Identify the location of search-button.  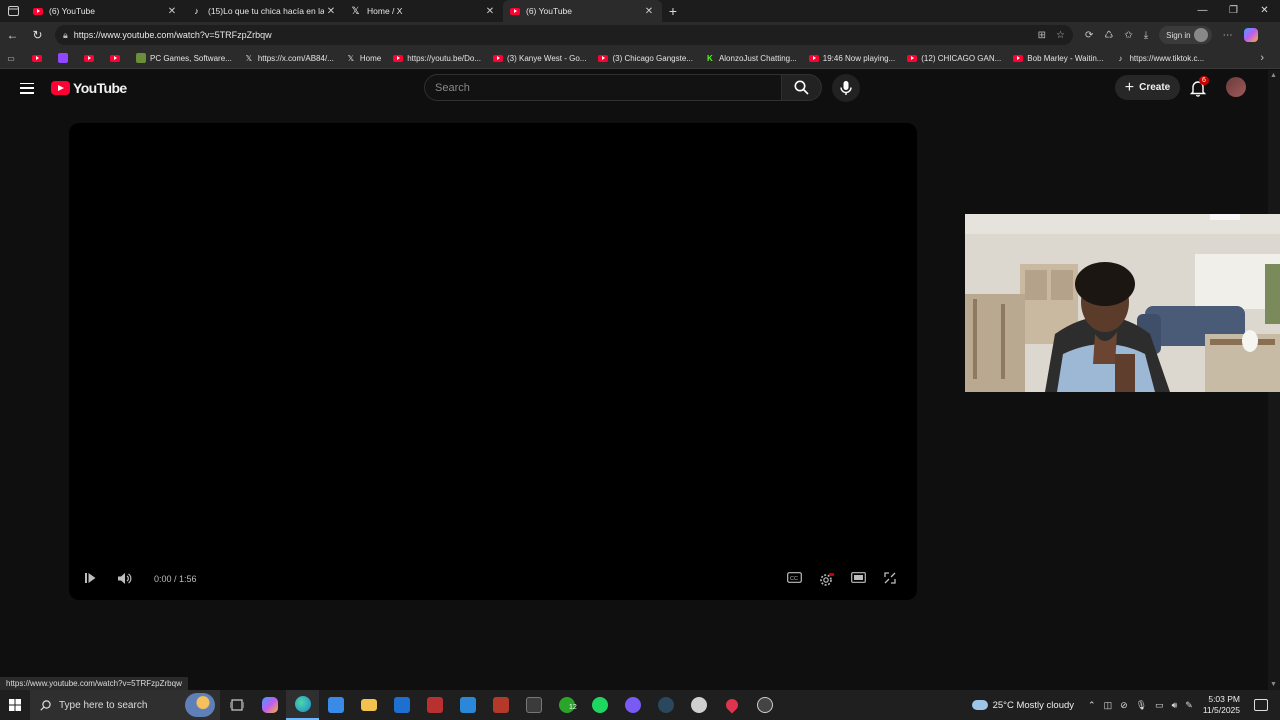
(801, 87).